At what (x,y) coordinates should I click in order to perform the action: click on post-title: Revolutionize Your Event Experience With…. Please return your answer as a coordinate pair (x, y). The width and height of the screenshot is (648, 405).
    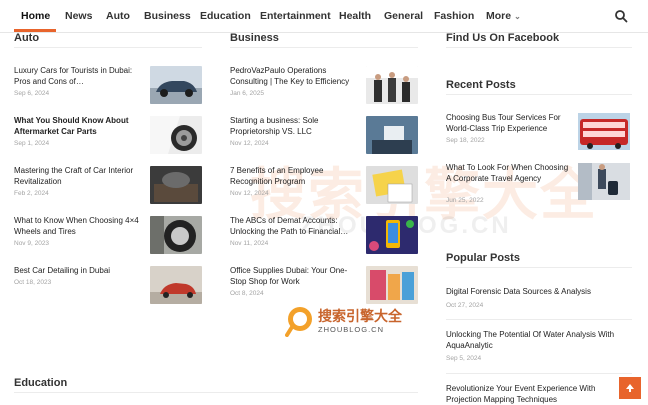
    Looking at the image, I should click on (531, 394).